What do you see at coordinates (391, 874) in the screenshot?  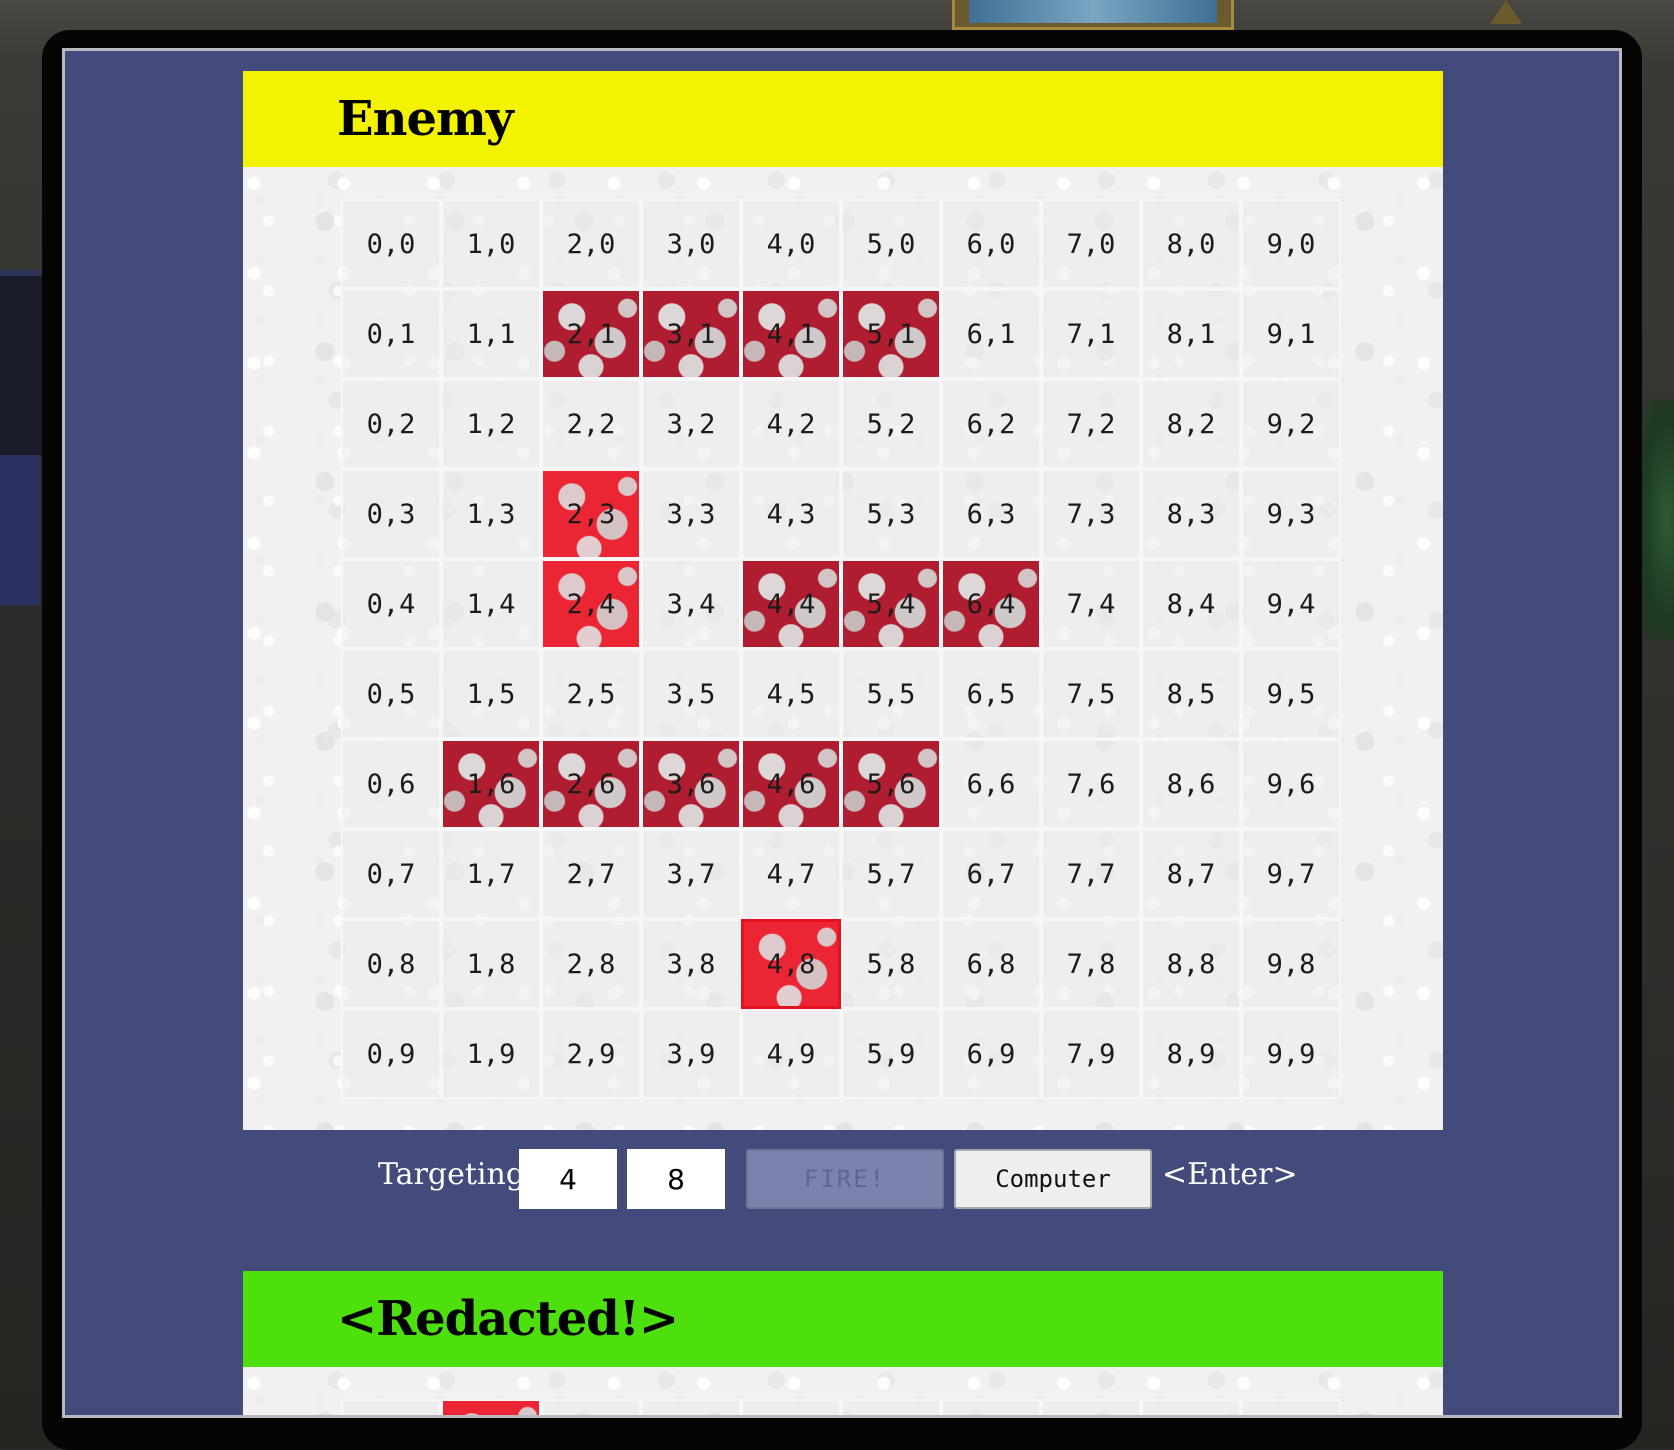 I see `enemy-cell: 0,7` at bounding box center [391, 874].